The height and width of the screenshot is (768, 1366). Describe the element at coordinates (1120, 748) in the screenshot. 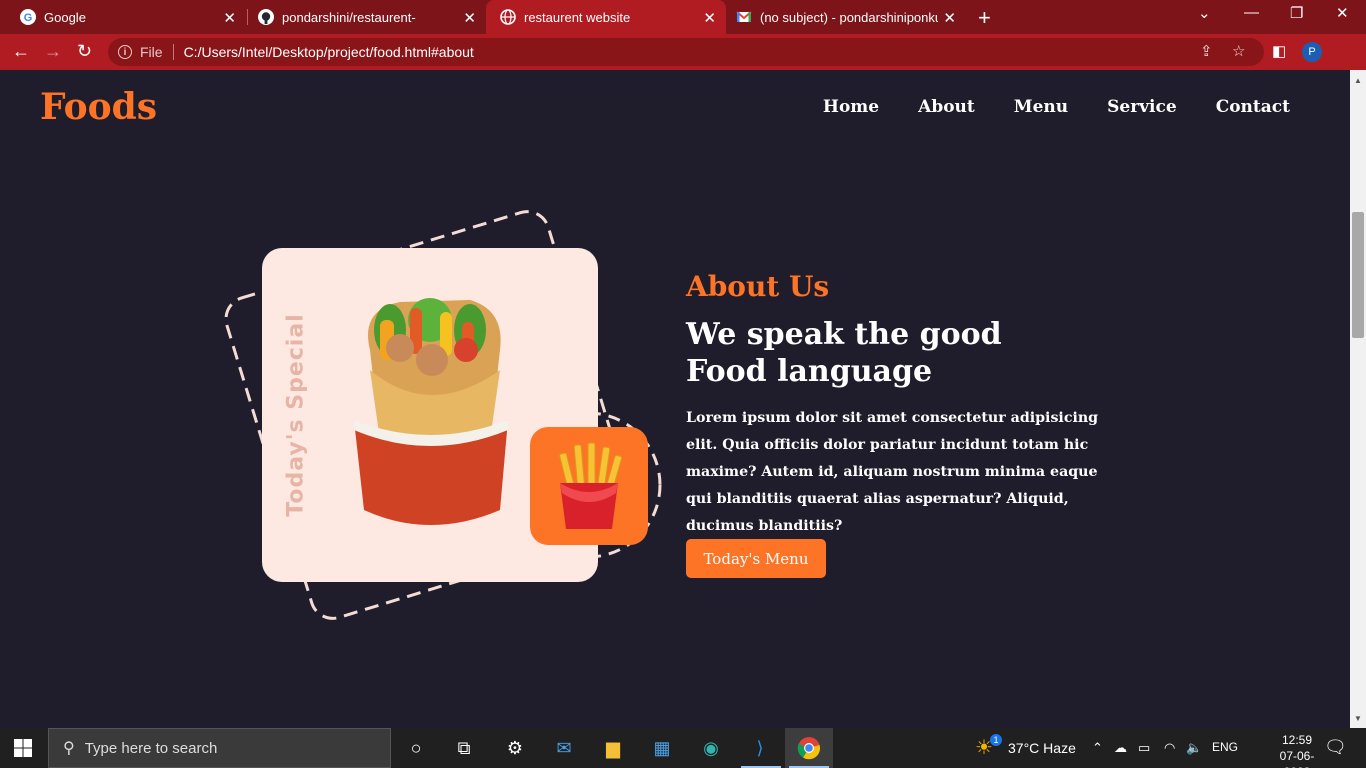

I see `onedrive-cloud-icon: ☁` at that location.